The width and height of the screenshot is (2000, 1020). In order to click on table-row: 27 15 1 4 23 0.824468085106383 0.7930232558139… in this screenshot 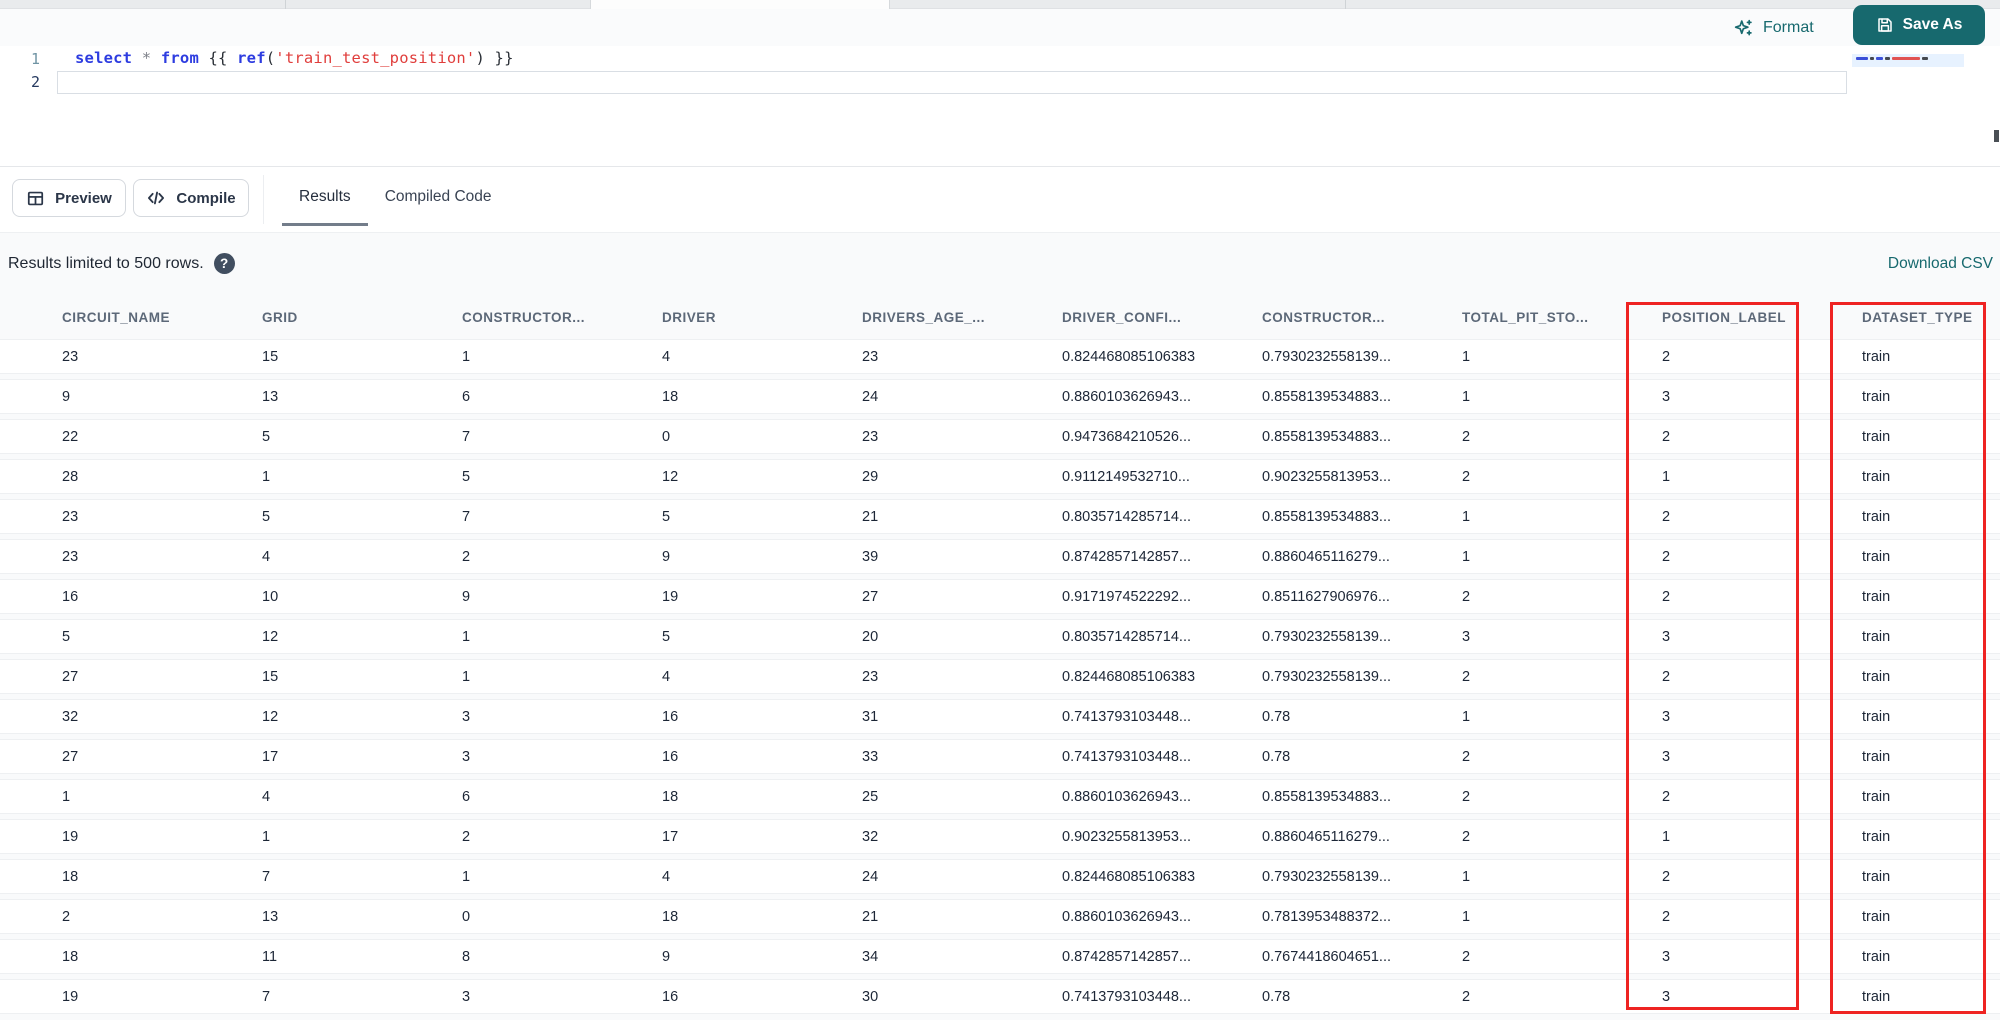, I will do `click(1000, 676)`.